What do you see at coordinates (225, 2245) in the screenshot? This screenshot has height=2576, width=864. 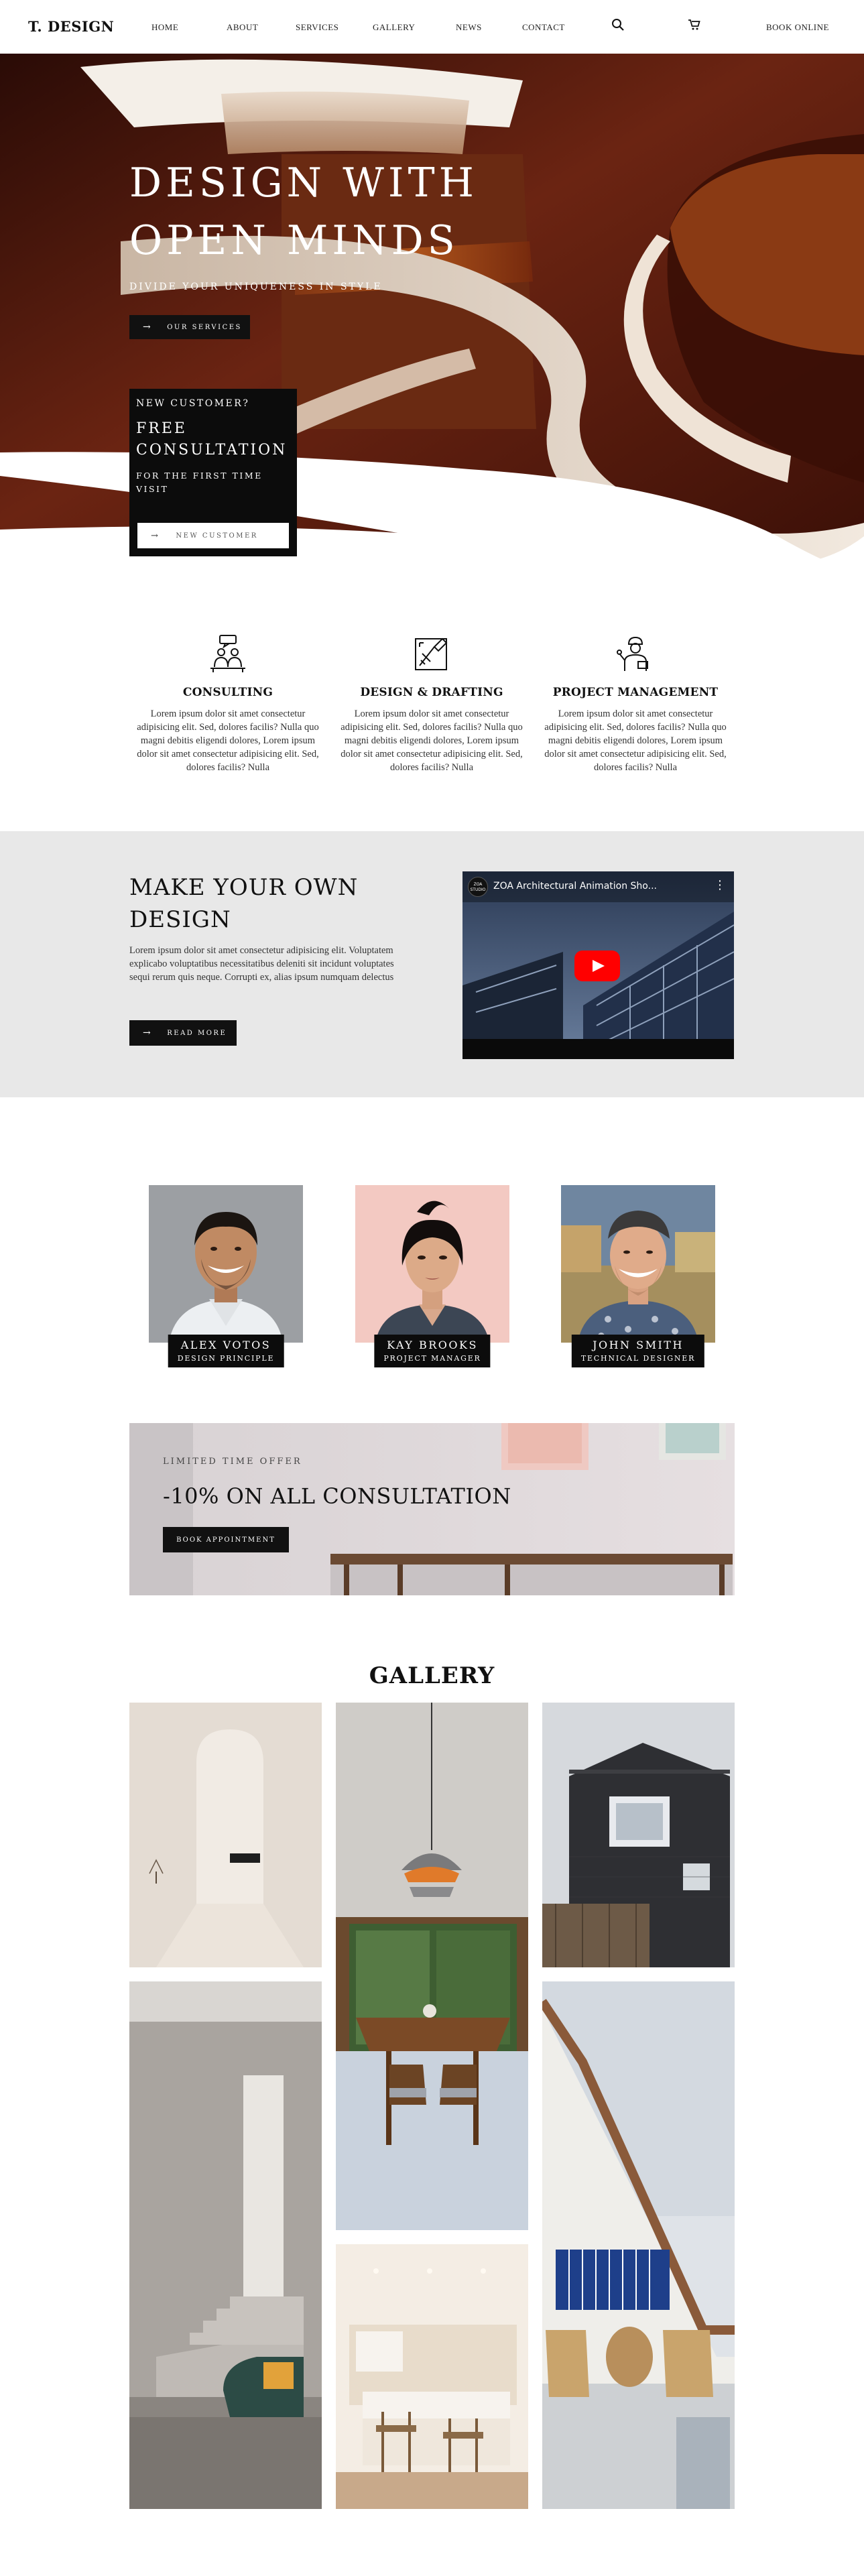 I see `gallery-image-staircase-lounge` at bounding box center [225, 2245].